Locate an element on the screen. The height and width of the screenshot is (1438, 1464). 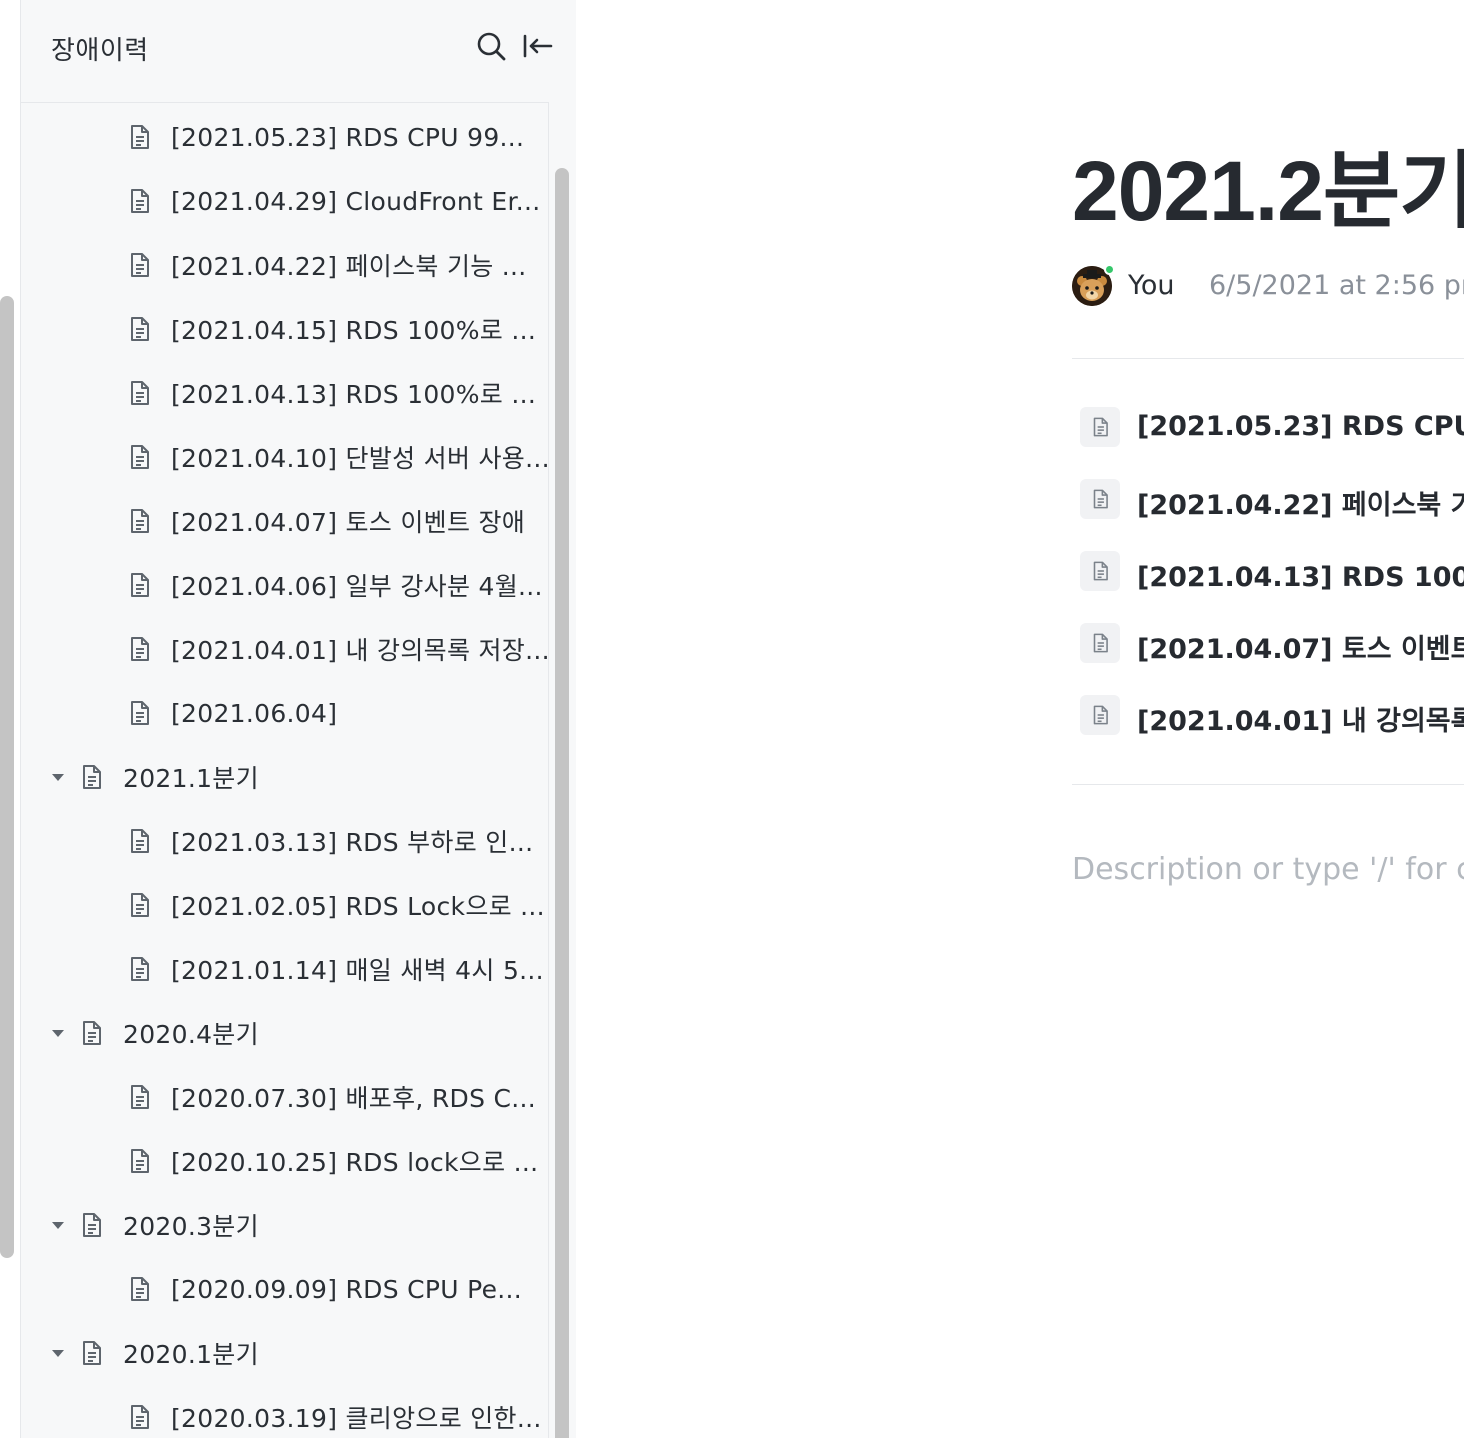
tree-item-label: [2021.04.07] 토스 이벤트 장애 is located at coordinates (348, 522).